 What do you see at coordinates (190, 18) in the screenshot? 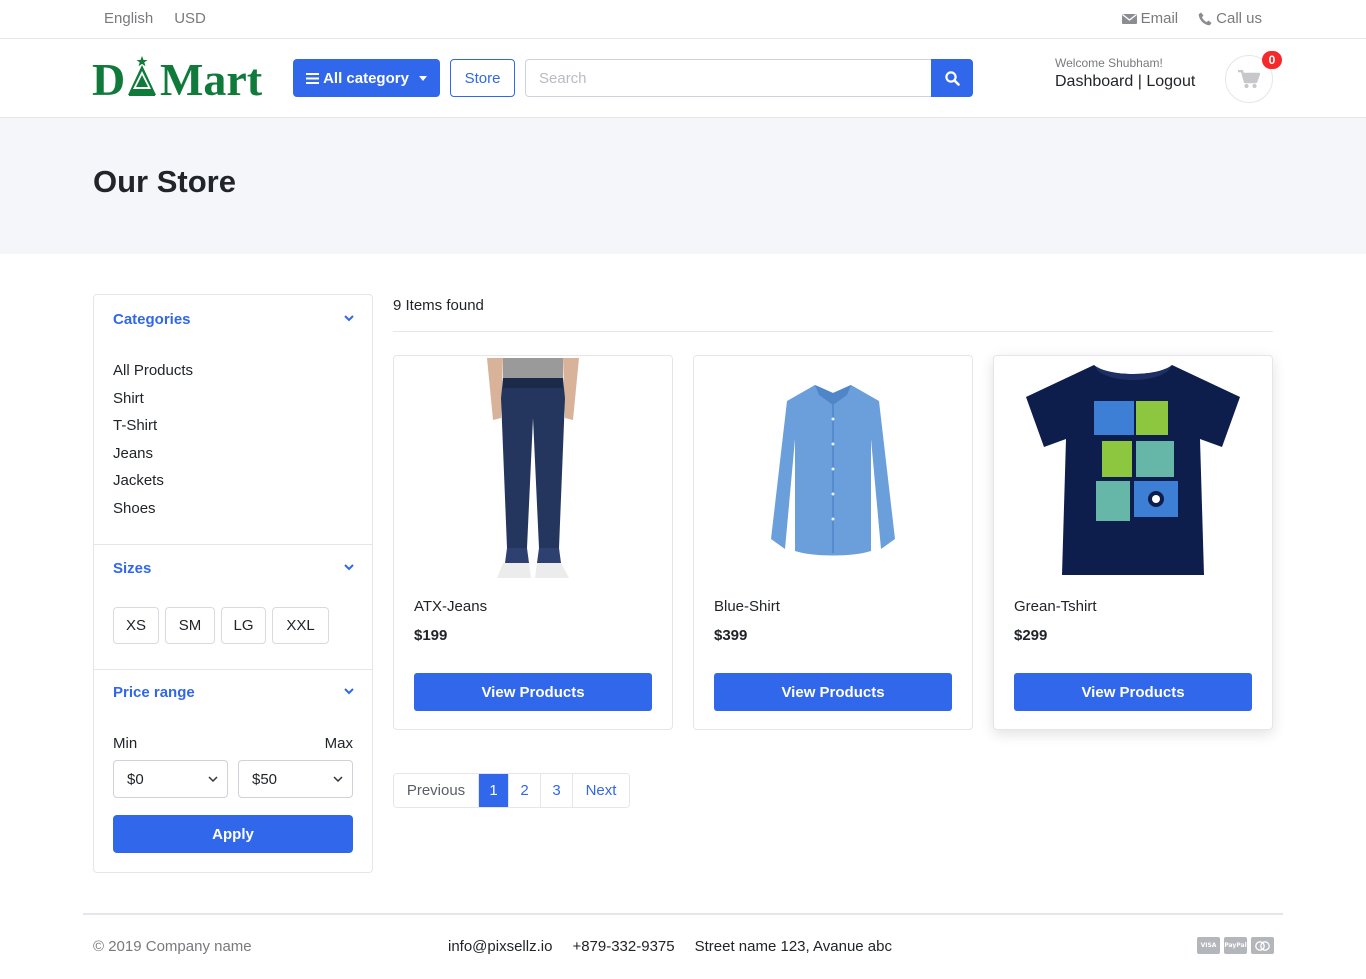
I see `currency-selector: USD` at bounding box center [190, 18].